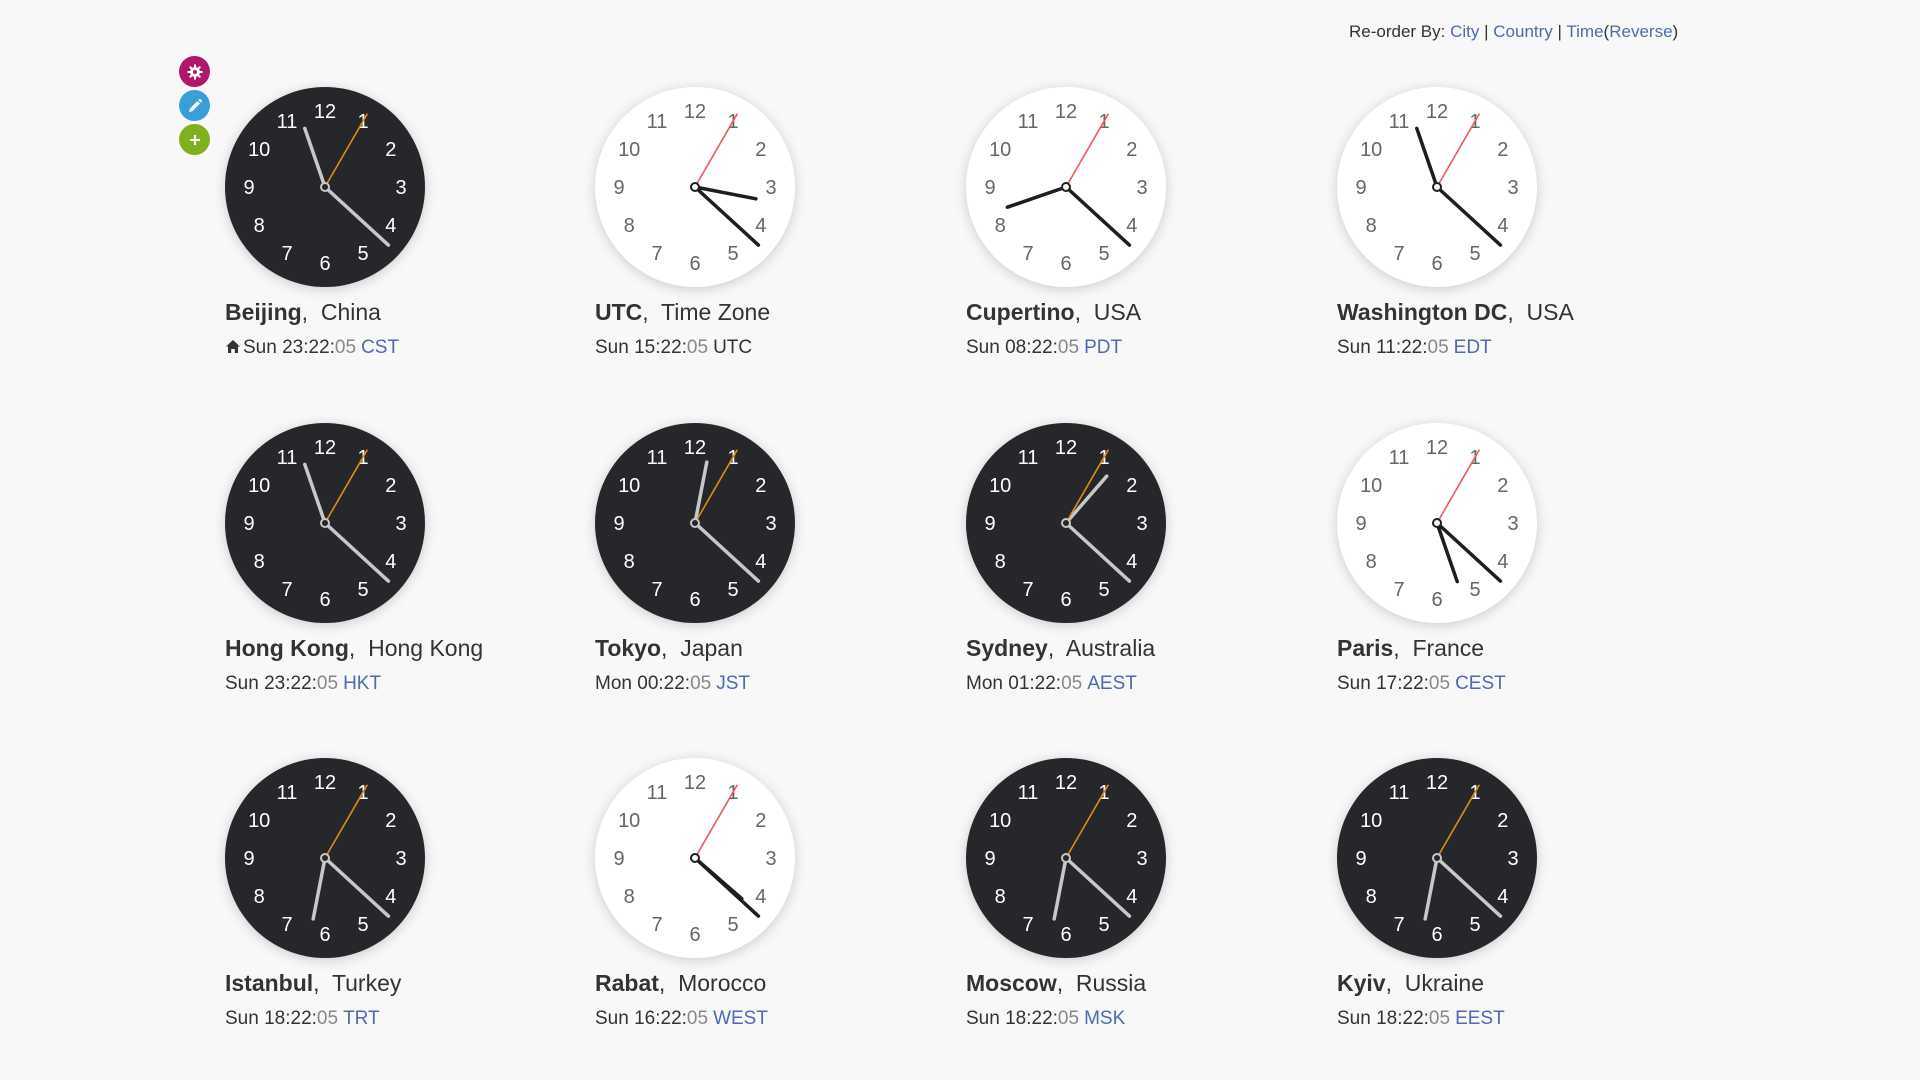 The height and width of the screenshot is (1080, 1920). What do you see at coordinates (380, 347) in the screenshot?
I see `timezone-abbr: CST` at bounding box center [380, 347].